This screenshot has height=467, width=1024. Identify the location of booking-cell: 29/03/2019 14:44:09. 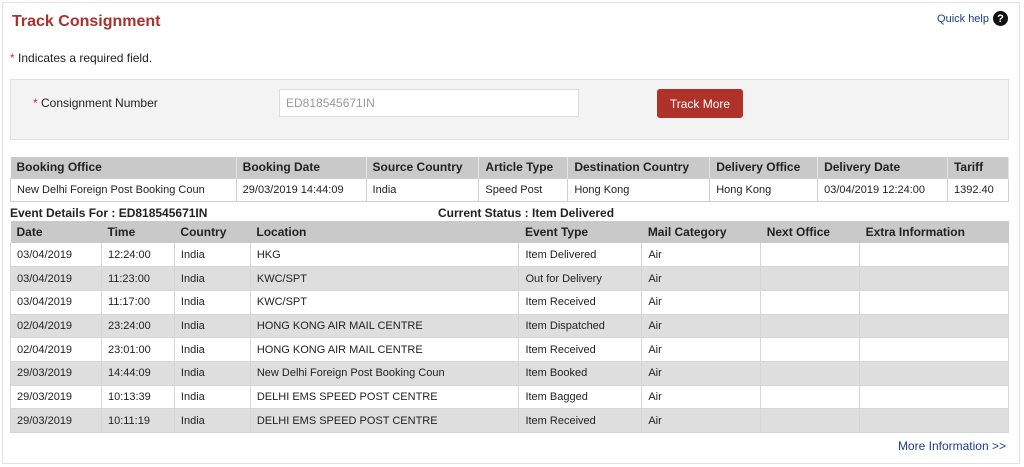
(301, 189).